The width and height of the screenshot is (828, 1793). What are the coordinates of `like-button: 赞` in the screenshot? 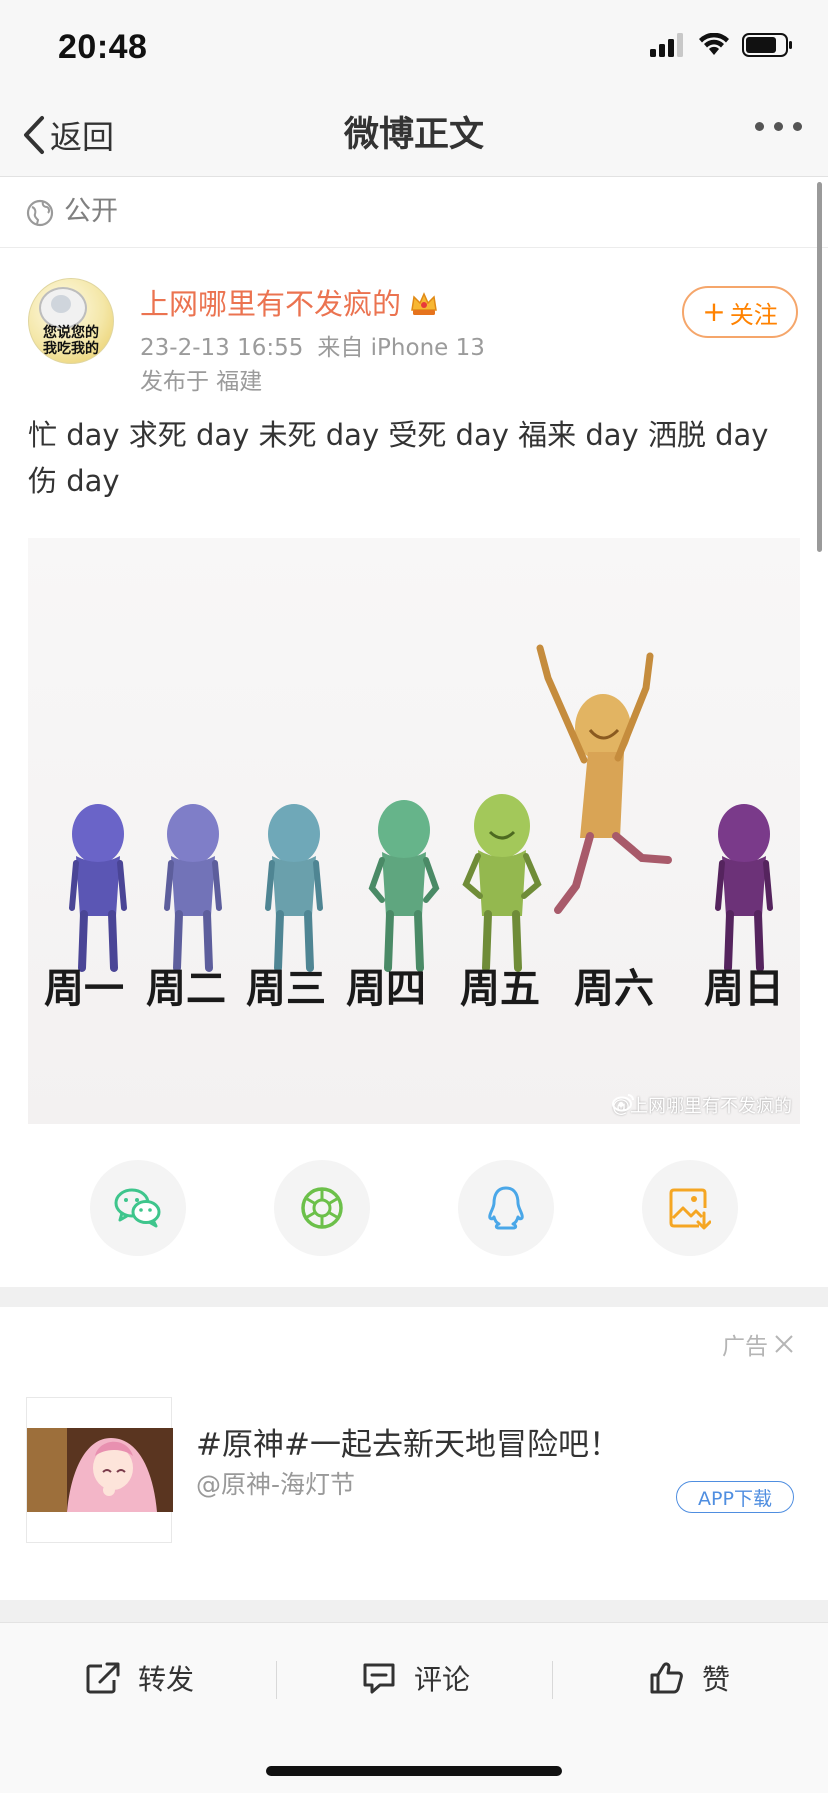 It's located at (690, 1678).